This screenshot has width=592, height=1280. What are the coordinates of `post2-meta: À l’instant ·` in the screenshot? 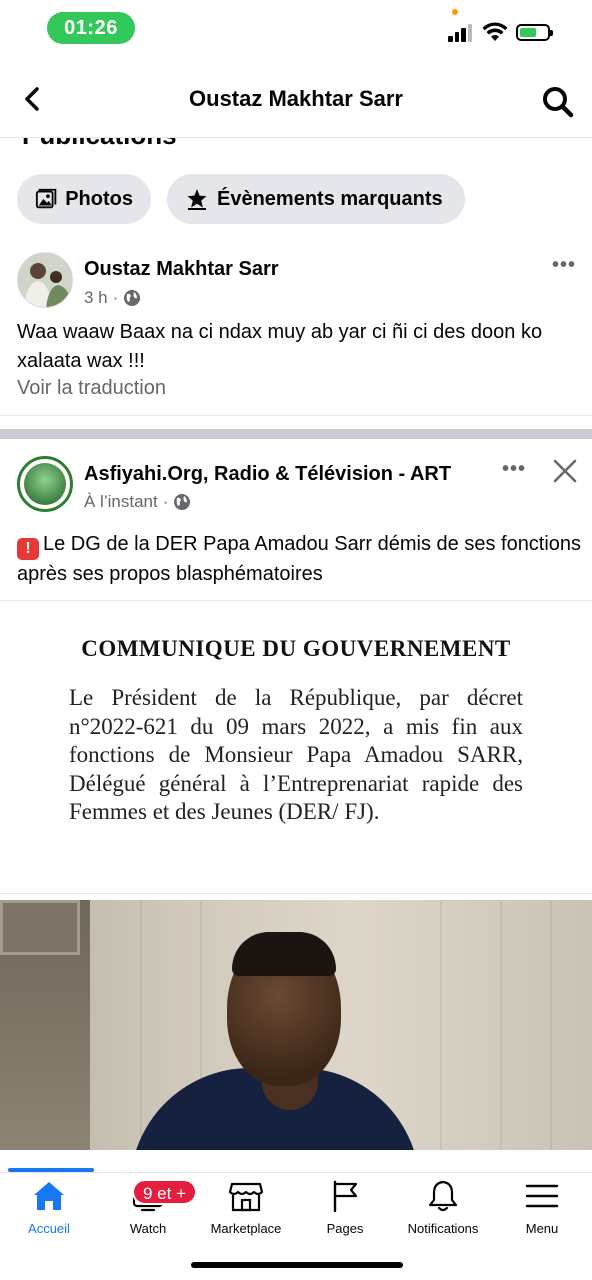 It's located at (137, 502).